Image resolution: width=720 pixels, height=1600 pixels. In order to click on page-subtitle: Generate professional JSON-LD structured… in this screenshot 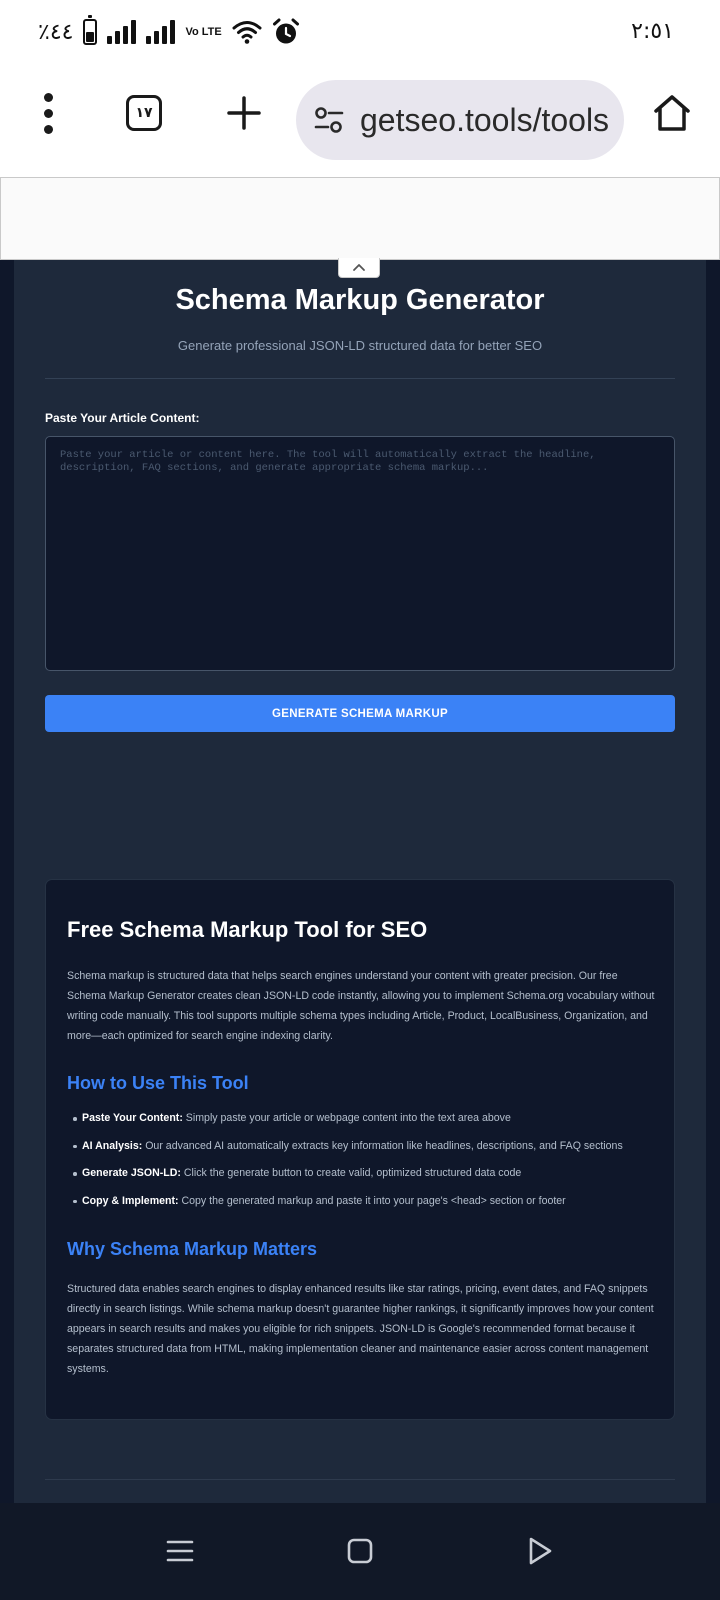, I will do `click(360, 345)`.